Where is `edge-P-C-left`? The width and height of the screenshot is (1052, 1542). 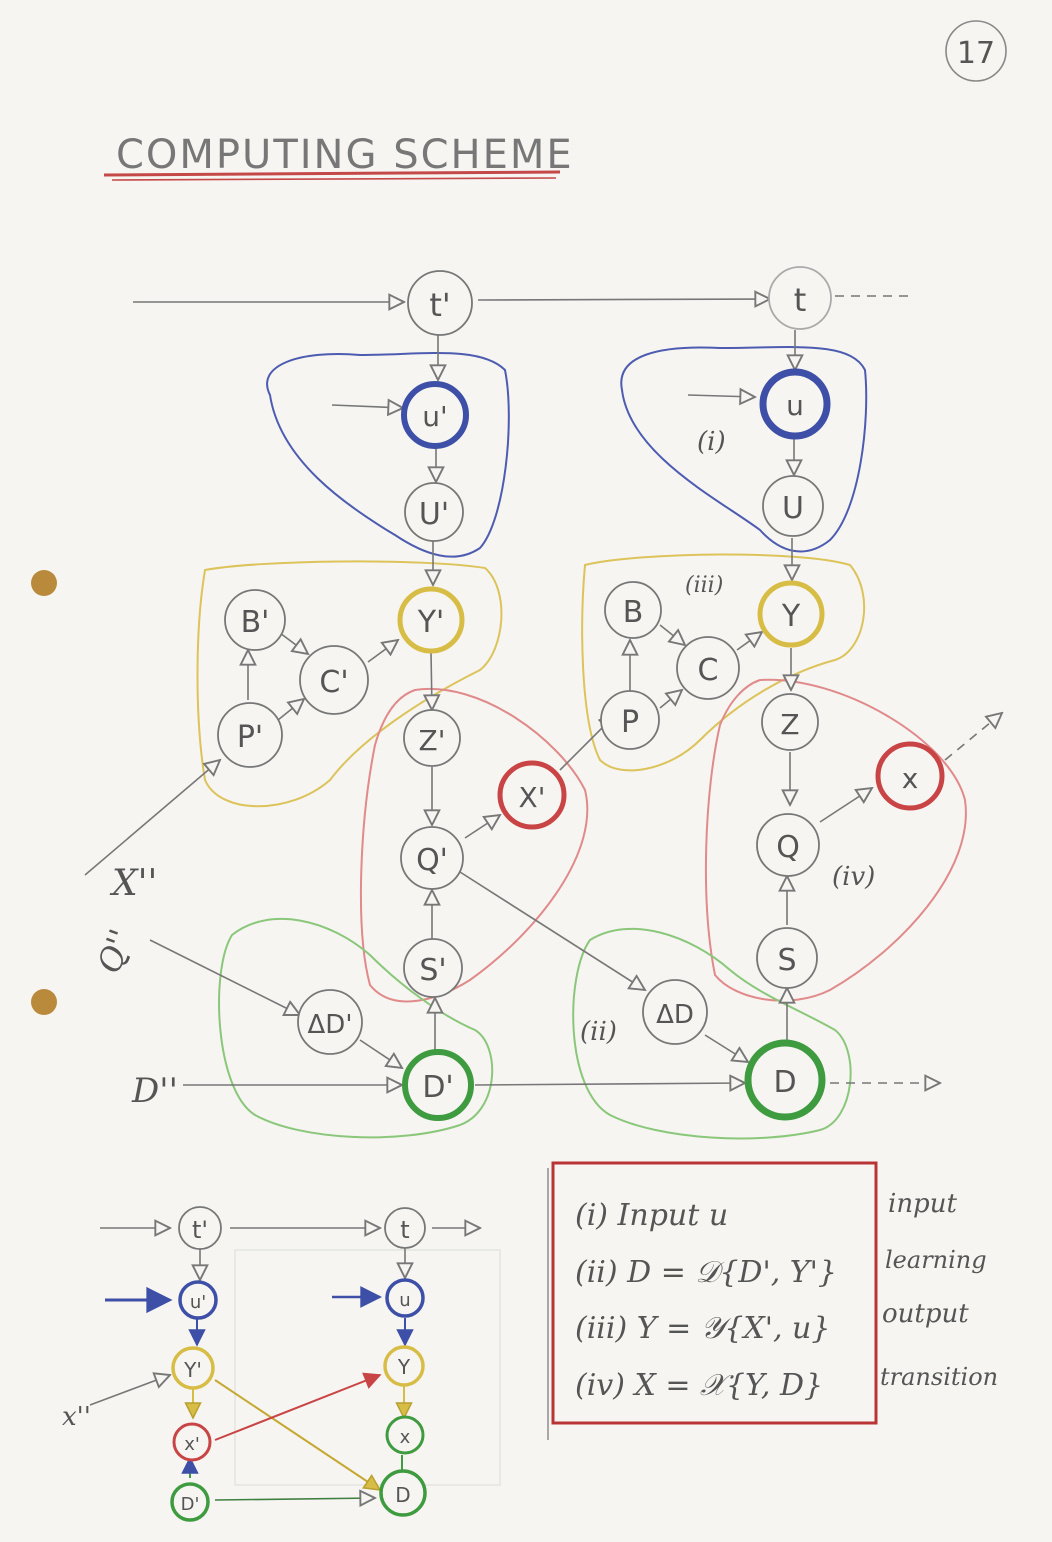
edge-P-C-left is located at coordinates (290, 710).